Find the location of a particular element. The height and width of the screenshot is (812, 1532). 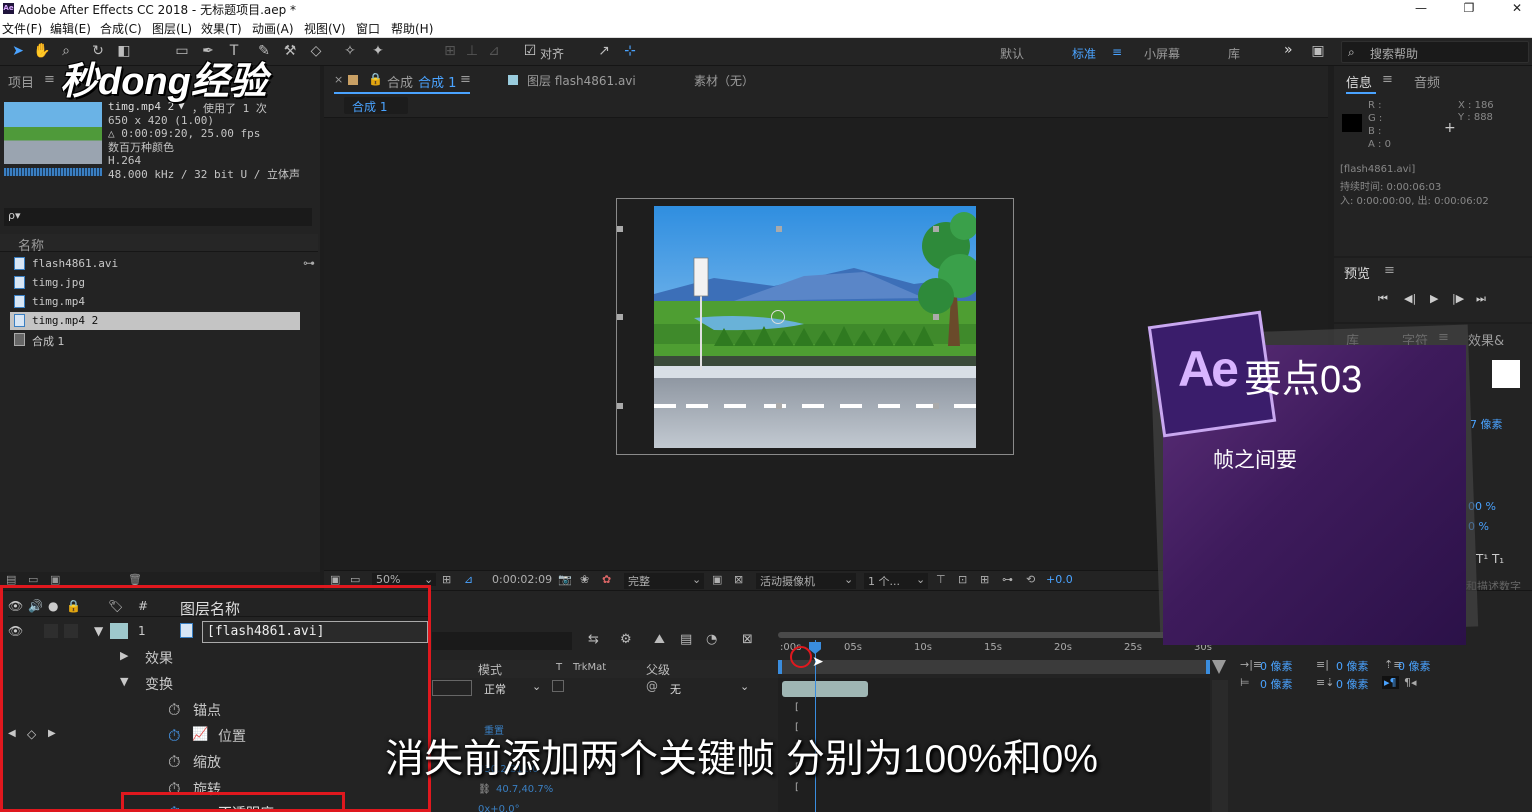

motion-blur-icon: ◔ is located at coordinates (711, 639).